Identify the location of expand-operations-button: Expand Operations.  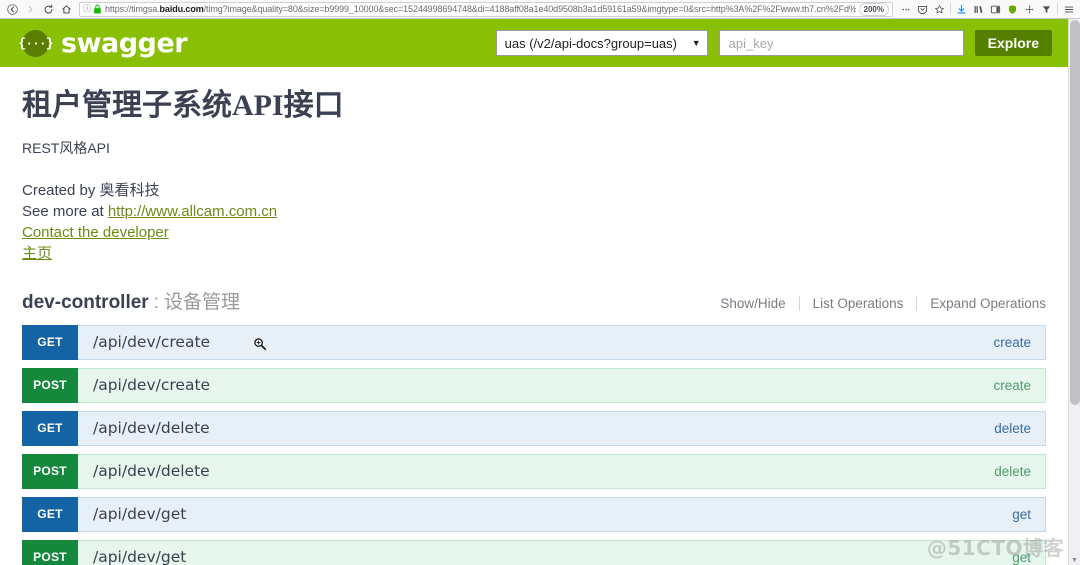
(981, 303).